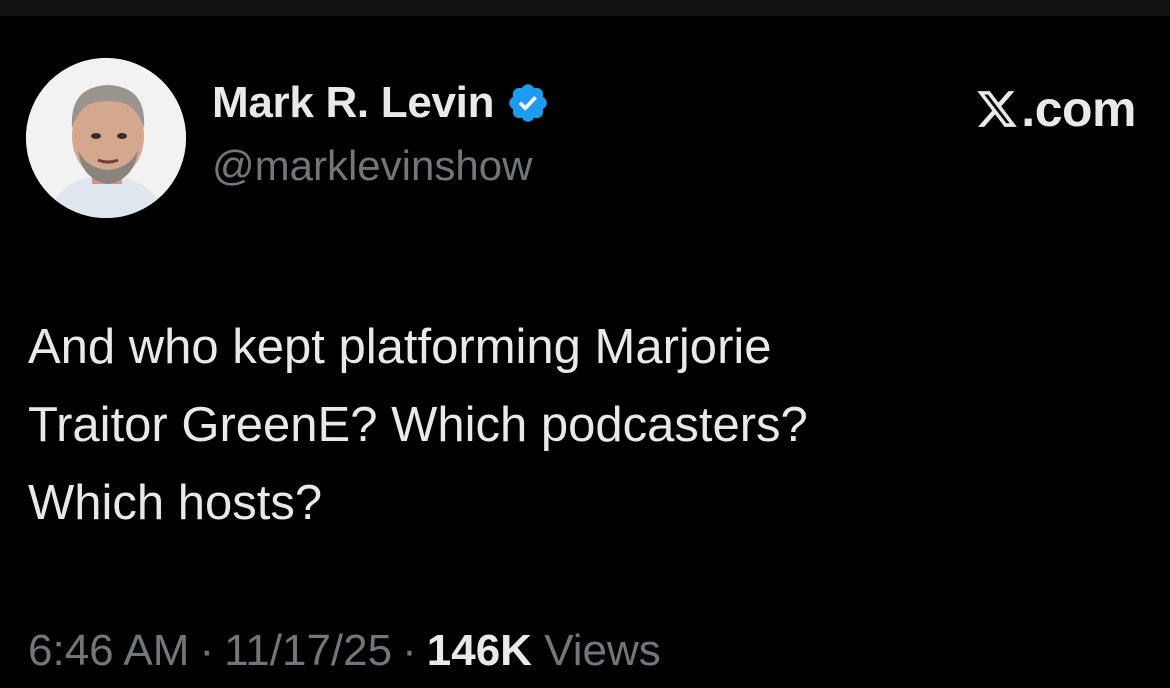 The width and height of the screenshot is (1170, 688). What do you see at coordinates (353, 103) in the screenshot?
I see `author-display-name: Mark R. Levin` at bounding box center [353, 103].